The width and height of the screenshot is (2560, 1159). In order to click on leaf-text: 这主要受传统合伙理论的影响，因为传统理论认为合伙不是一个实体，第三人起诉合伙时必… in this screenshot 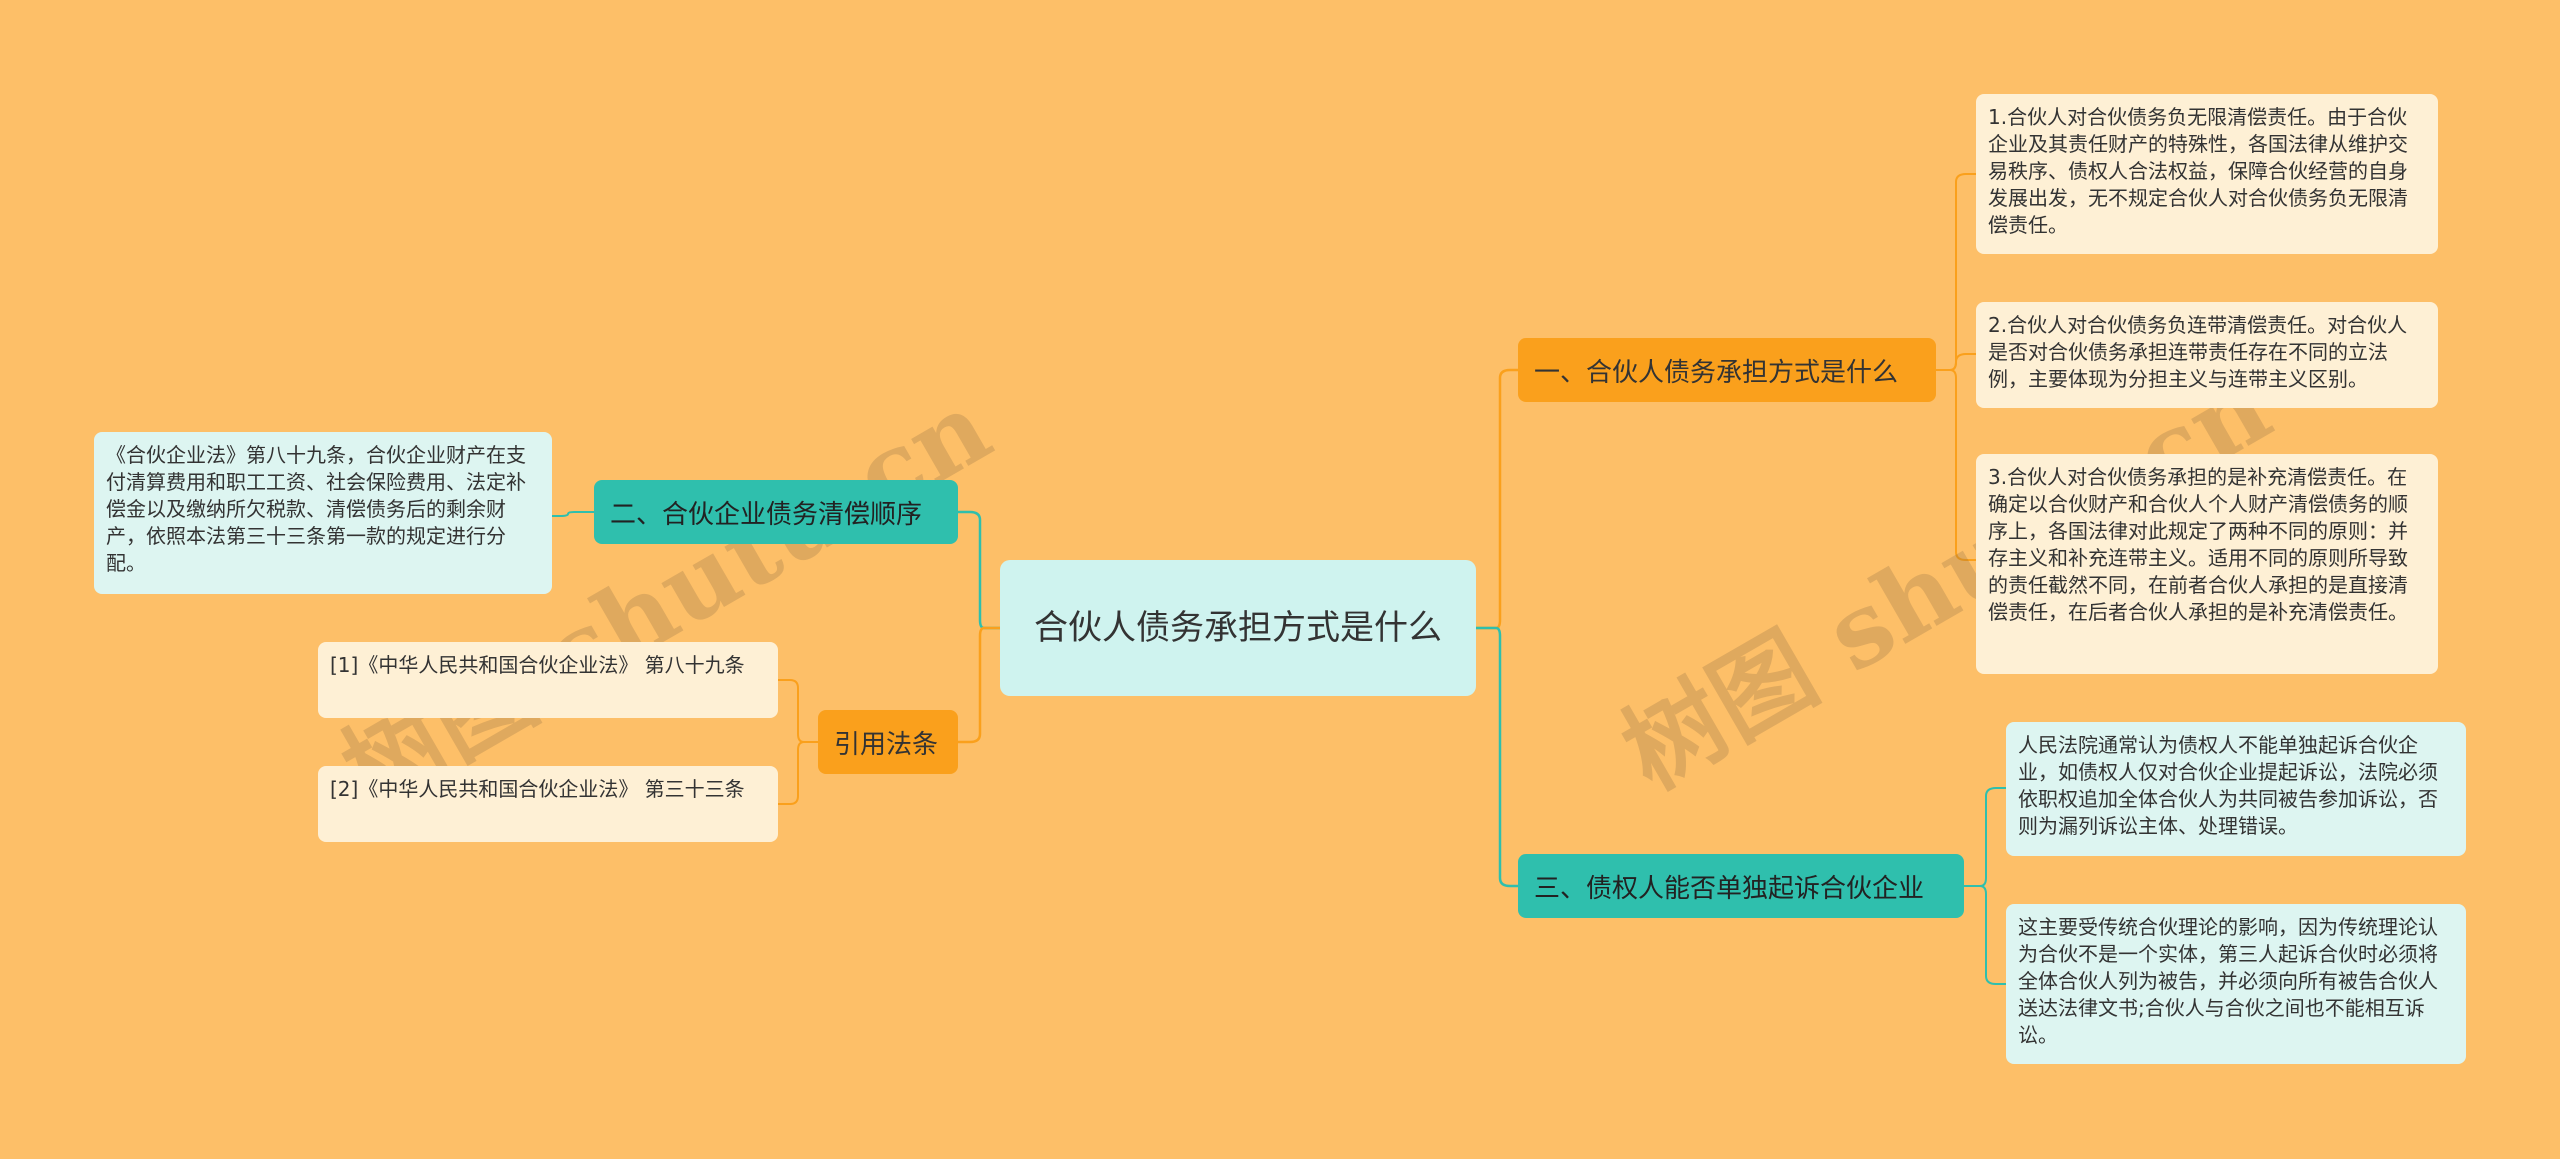, I will do `click(2228, 981)`.